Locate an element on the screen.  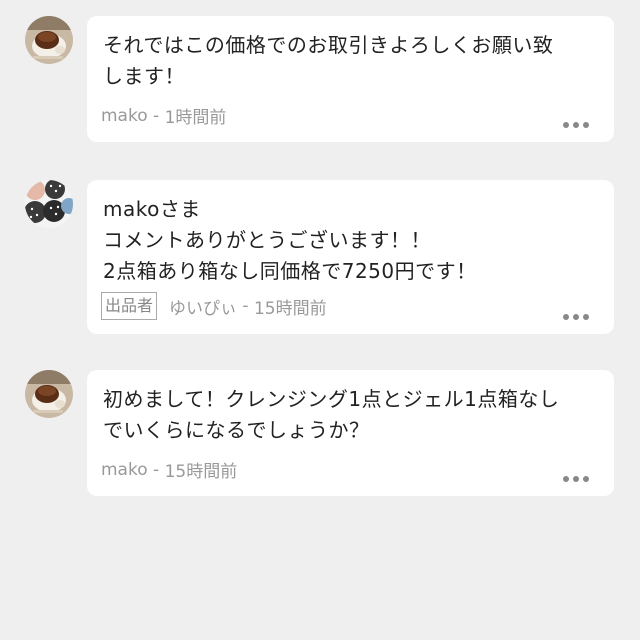
comment-meta: 出品者 ゆいぴぃ - 15時間前 is located at coordinates (214, 306).